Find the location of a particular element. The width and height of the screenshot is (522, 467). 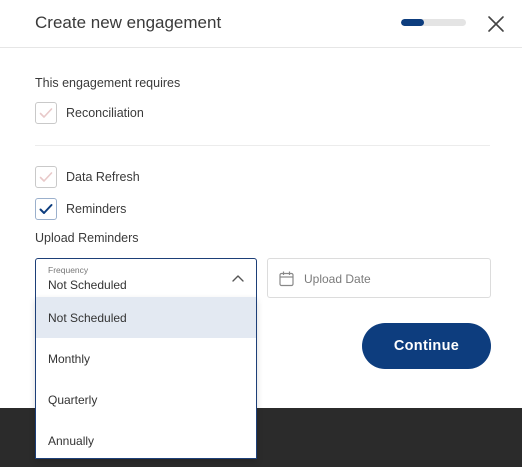

frequency-option: Not Scheduled is located at coordinates (146, 317).